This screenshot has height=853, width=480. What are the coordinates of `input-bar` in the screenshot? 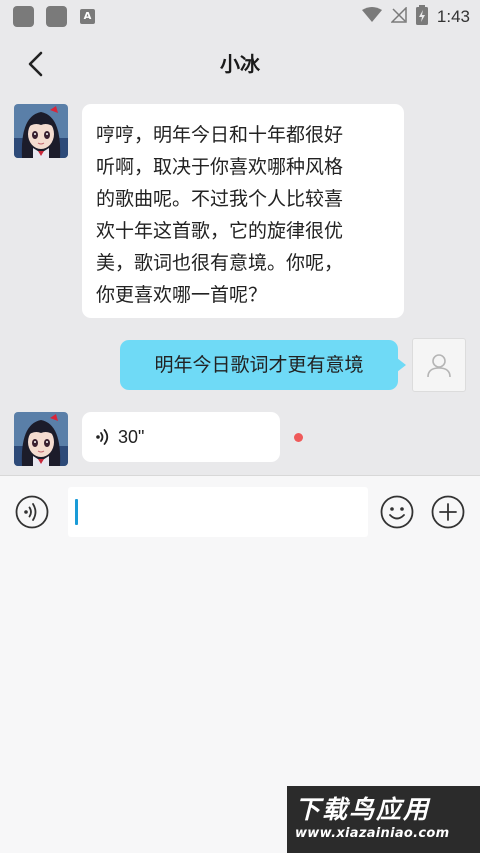 It's located at (240, 510).